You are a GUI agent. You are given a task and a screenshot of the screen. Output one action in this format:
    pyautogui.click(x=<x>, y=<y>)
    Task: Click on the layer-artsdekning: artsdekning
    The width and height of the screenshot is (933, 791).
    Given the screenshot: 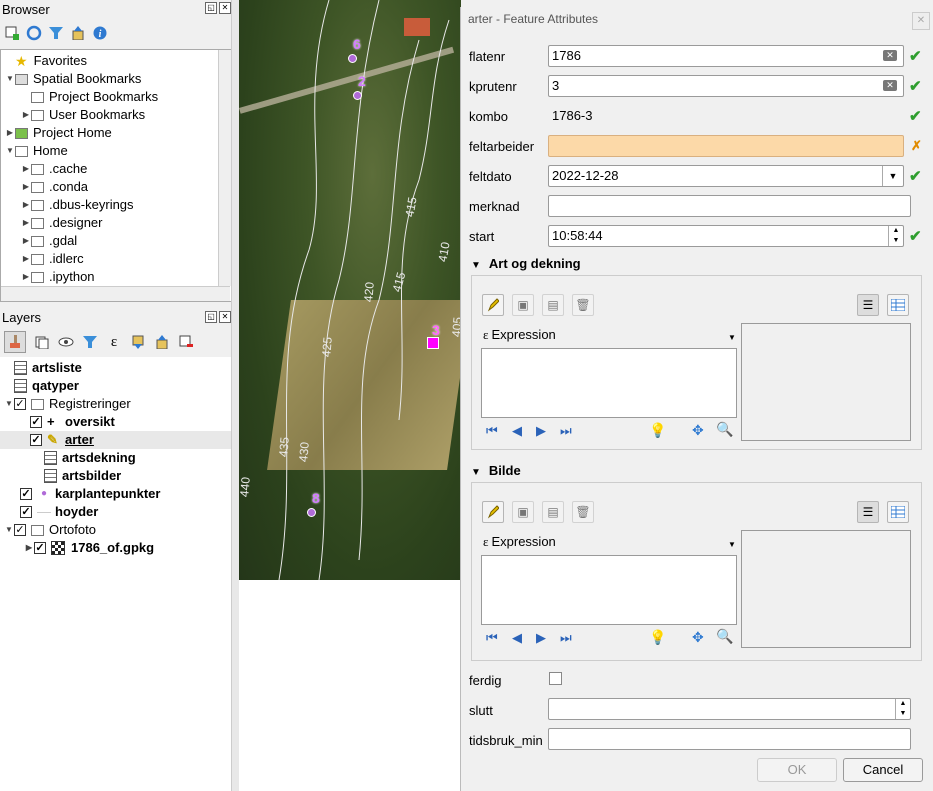 What is the action you would take?
    pyautogui.click(x=90, y=458)
    